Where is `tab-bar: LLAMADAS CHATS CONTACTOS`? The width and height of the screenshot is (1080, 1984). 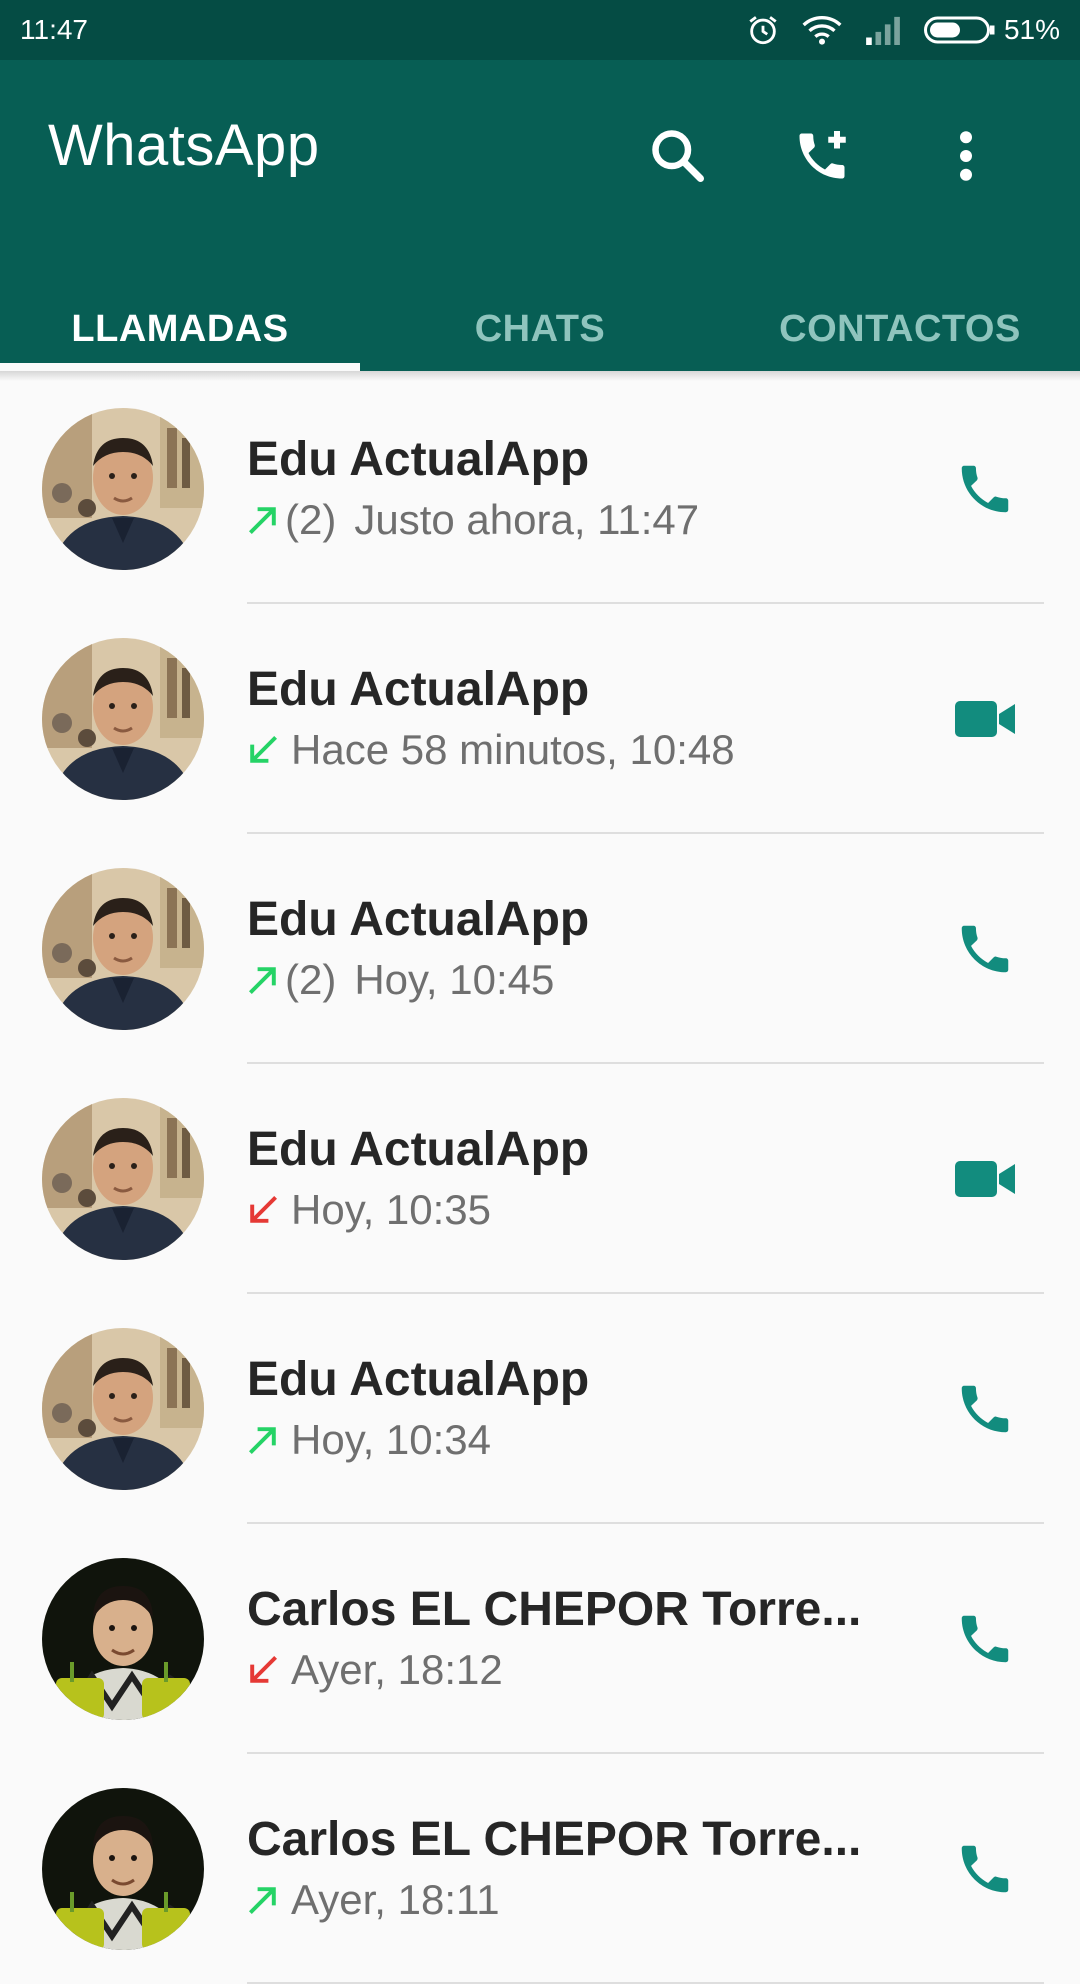
tab-bar: LLAMADAS CHATS CONTACTOS is located at coordinates (540, 335).